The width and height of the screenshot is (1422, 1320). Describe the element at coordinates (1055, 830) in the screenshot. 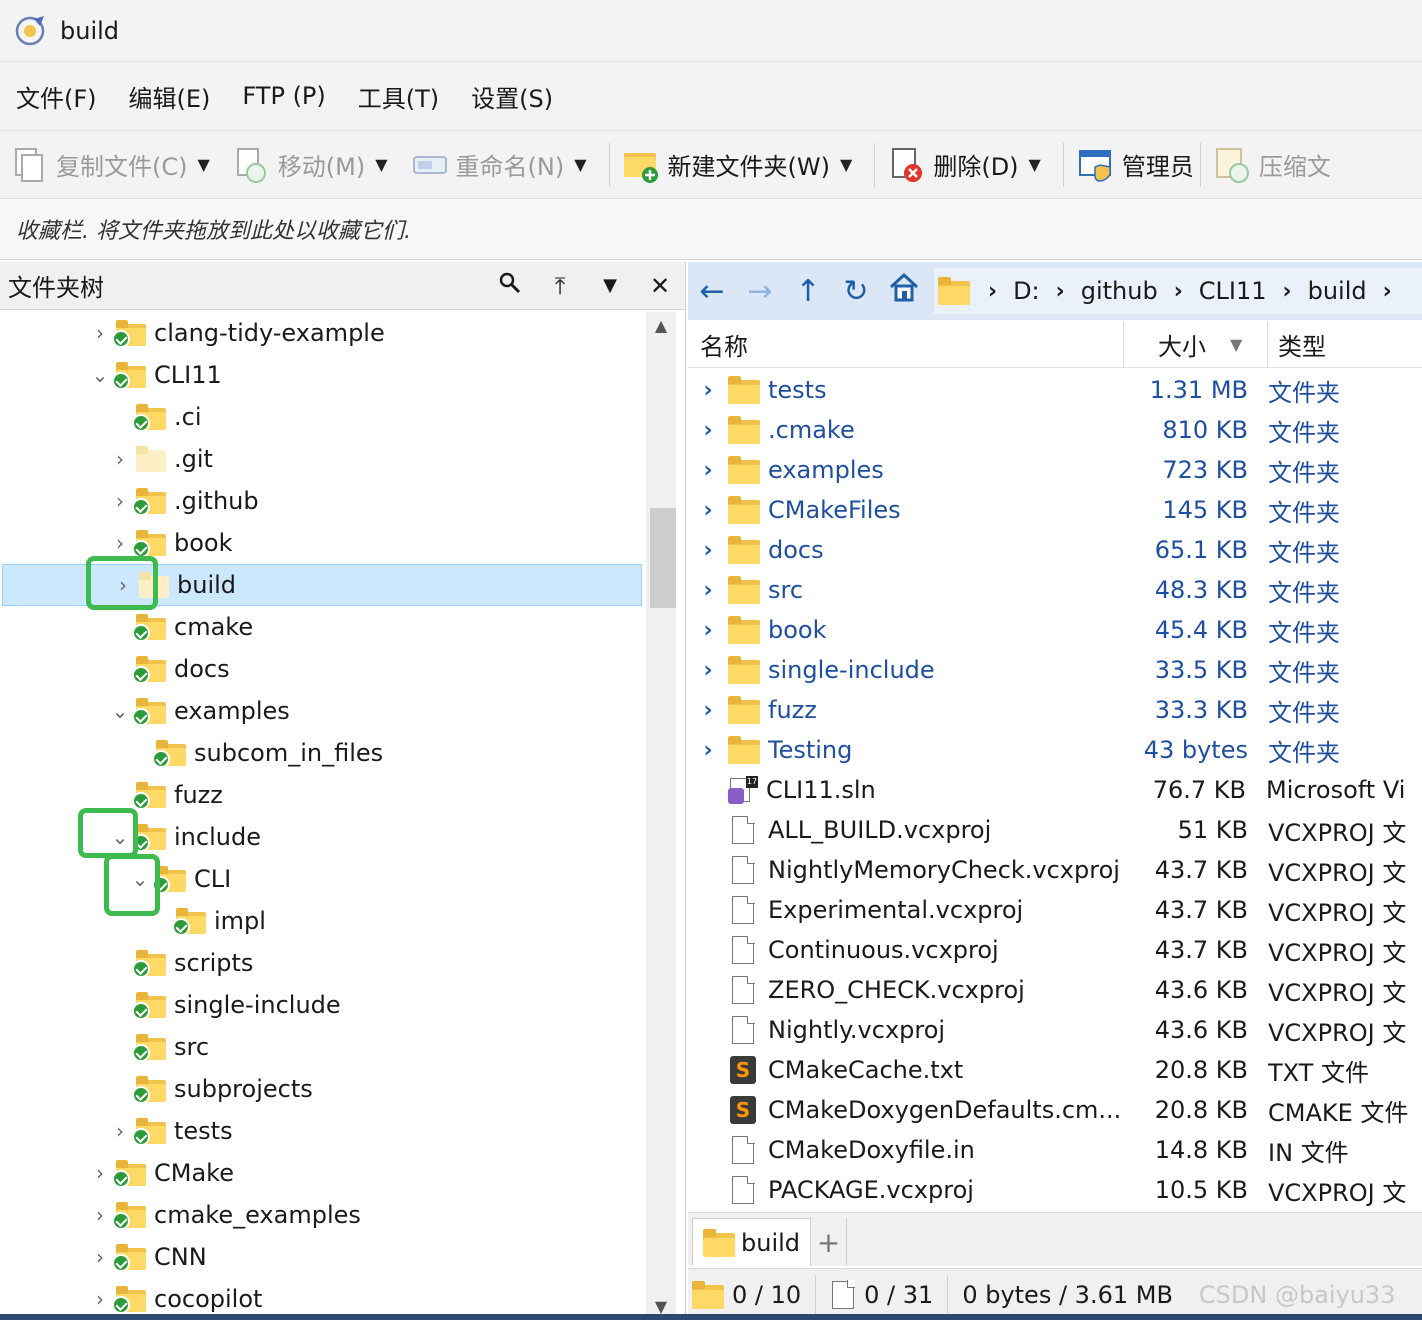

I see `file-row: ALL_BUILD.vcxproj 51 KB VCXPROJ 文` at that location.